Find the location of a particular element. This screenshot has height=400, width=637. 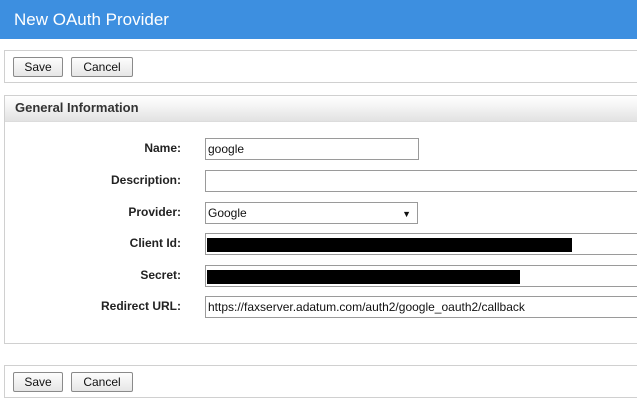

secret-label: Secret: is located at coordinates (160, 275).